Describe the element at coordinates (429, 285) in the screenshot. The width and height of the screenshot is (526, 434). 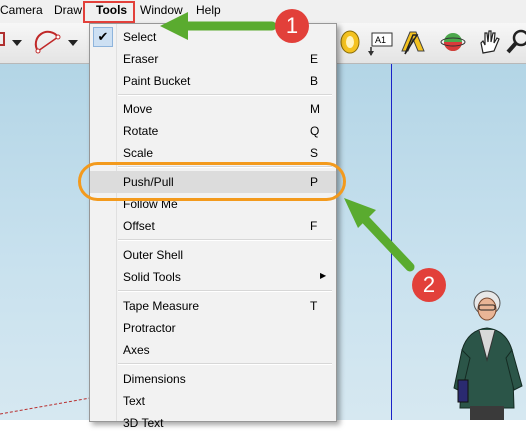
I see `step-badge-2: 2` at that location.